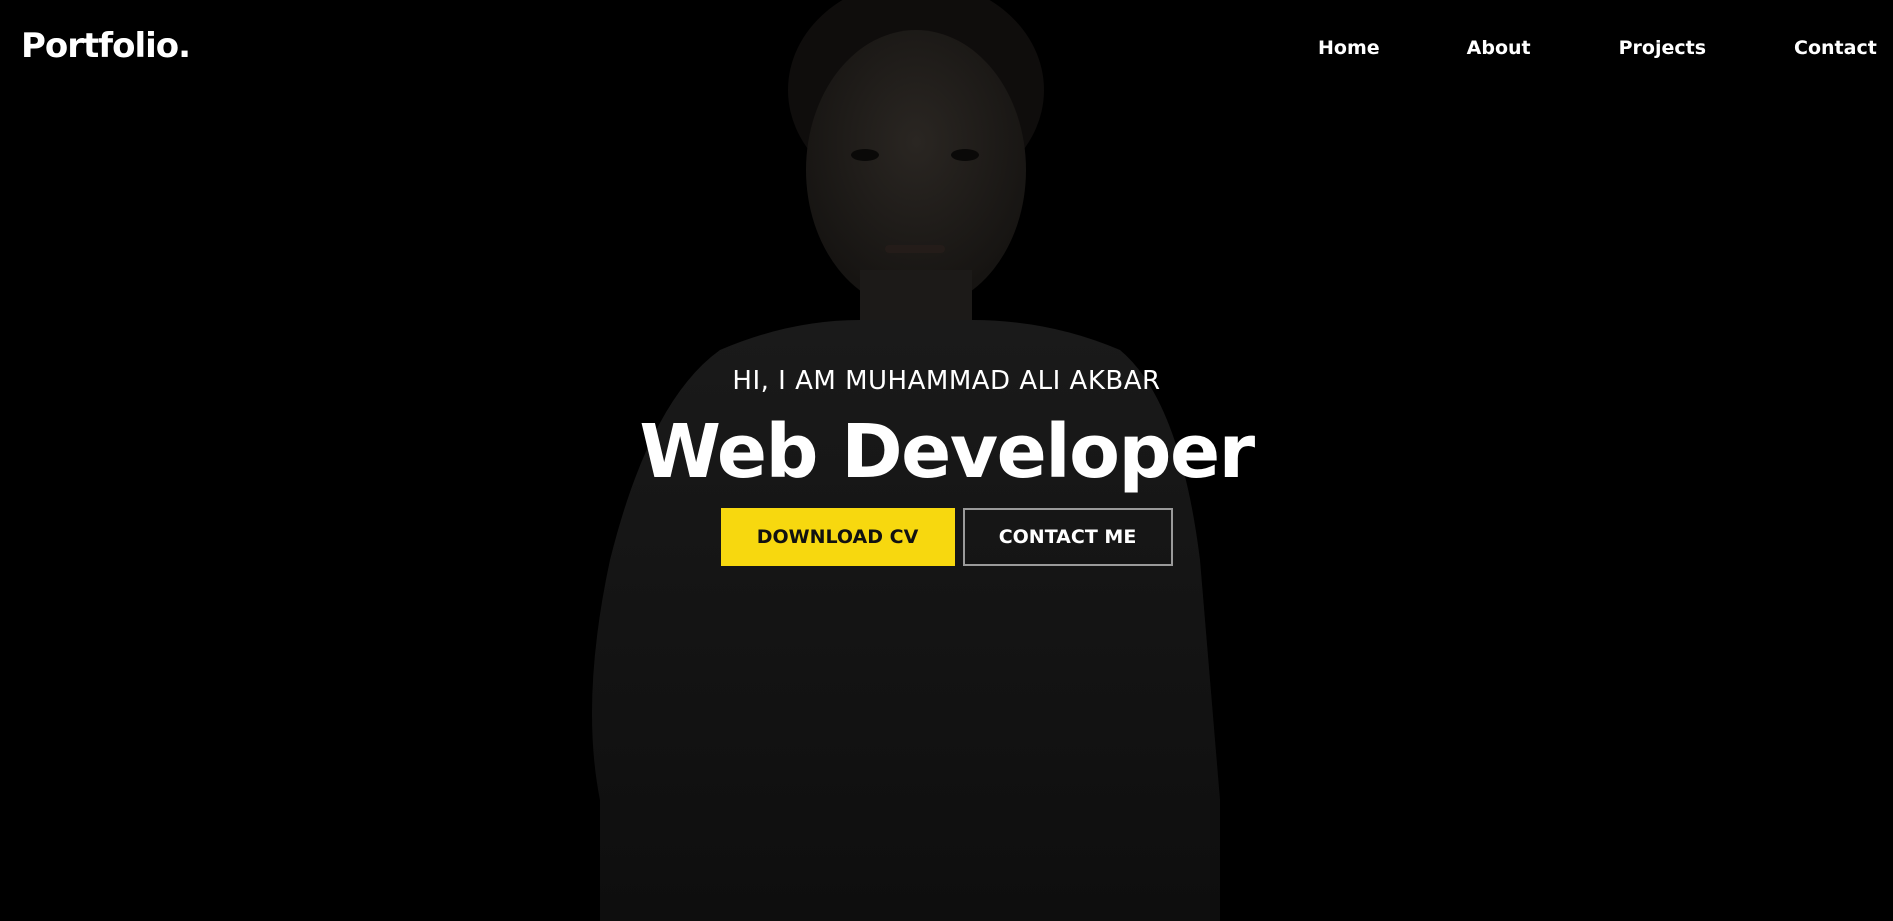 The height and width of the screenshot is (921, 1893). What do you see at coordinates (1499, 48) in the screenshot?
I see `nav-link-about: About` at bounding box center [1499, 48].